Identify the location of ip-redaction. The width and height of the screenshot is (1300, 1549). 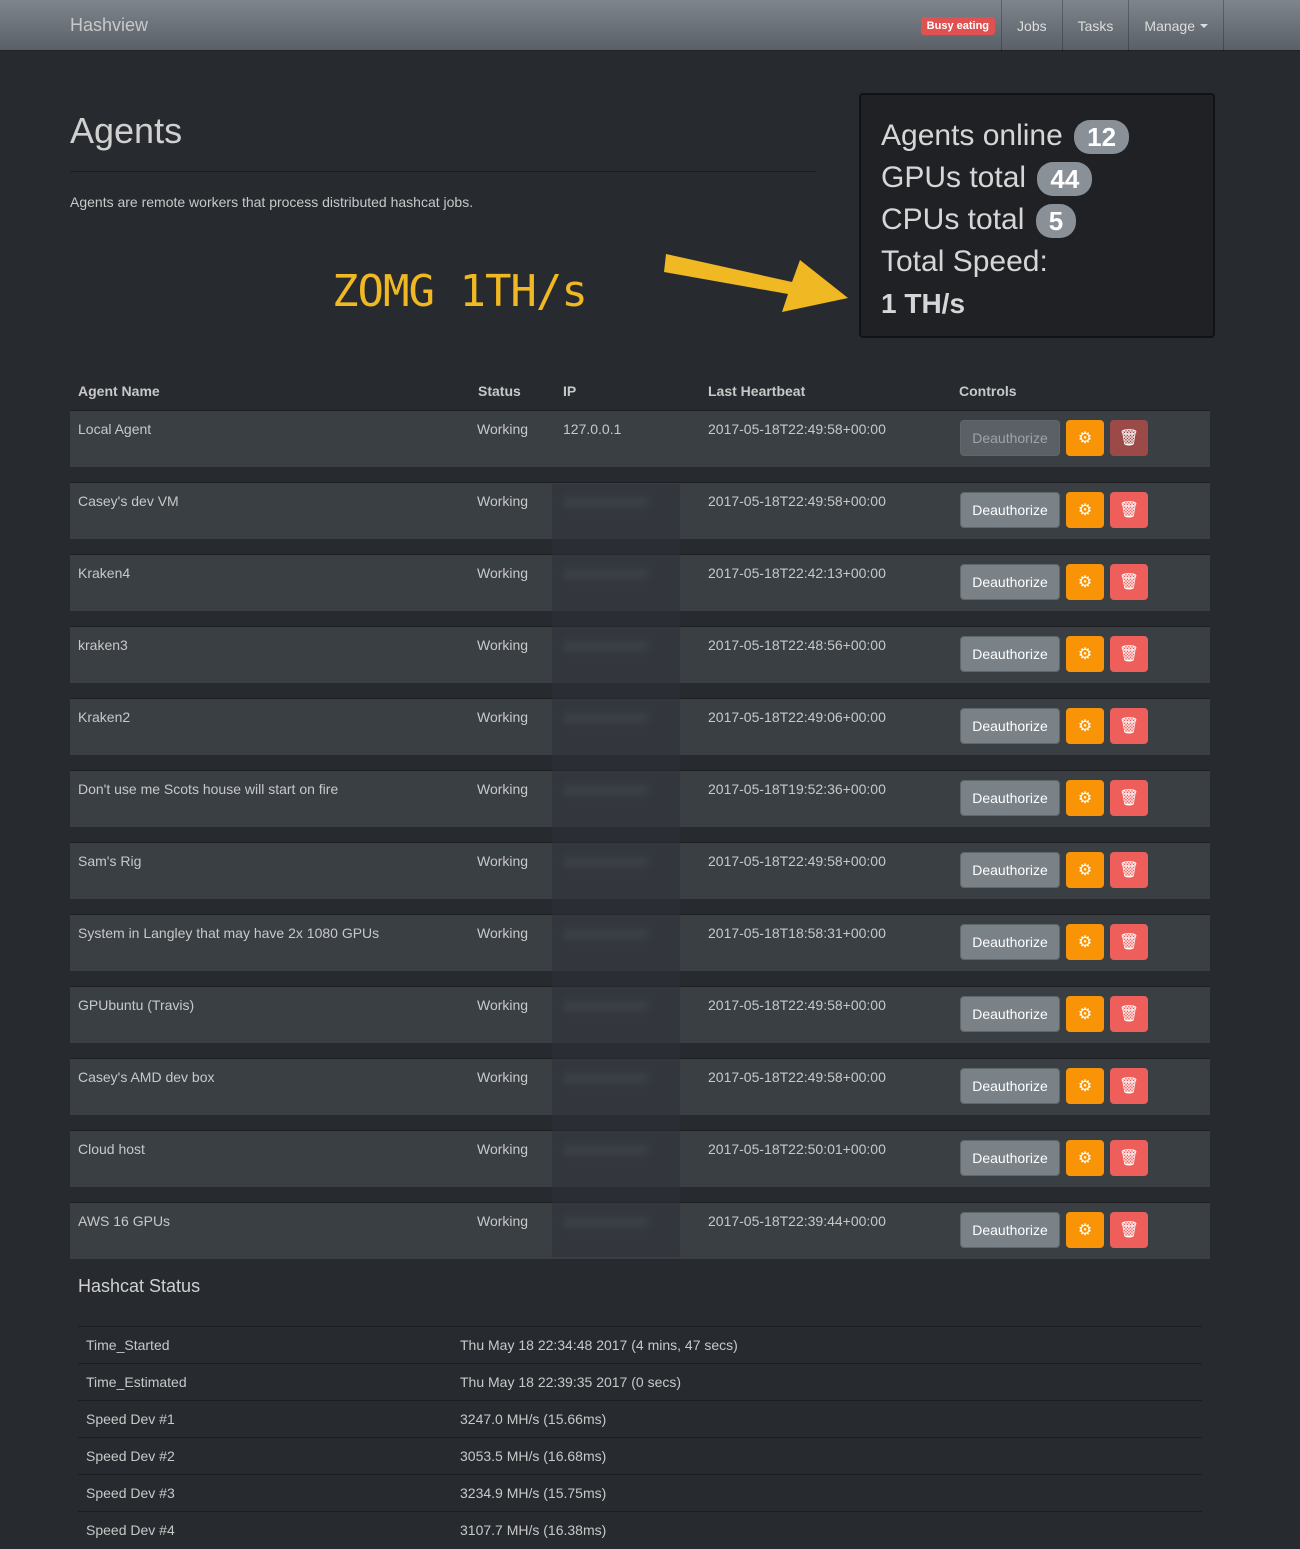
(616, 870).